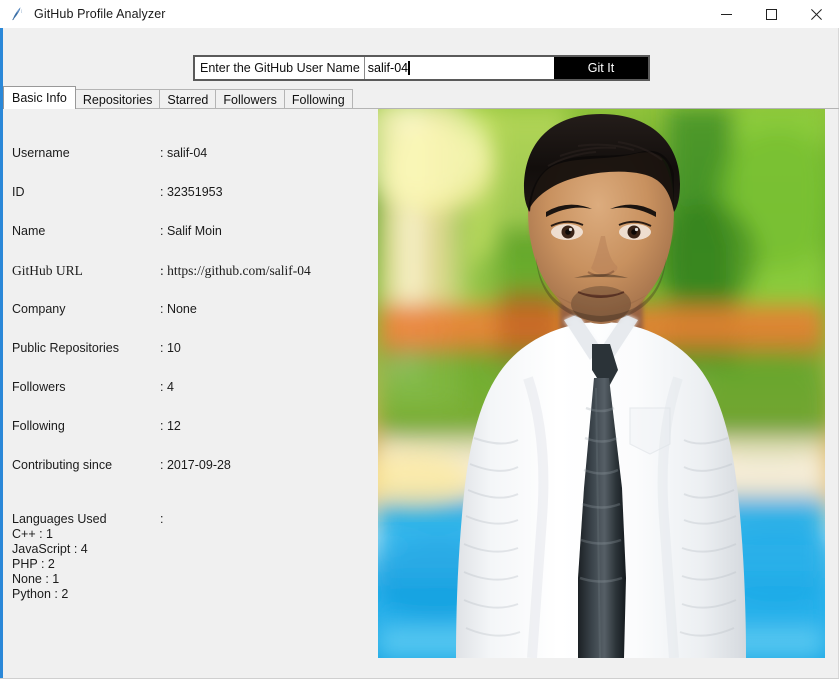  What do you see at coordinates (191, 231) in the screenshot?
I see `info-value: : Salif Moin` at bounding box center [191, 231].